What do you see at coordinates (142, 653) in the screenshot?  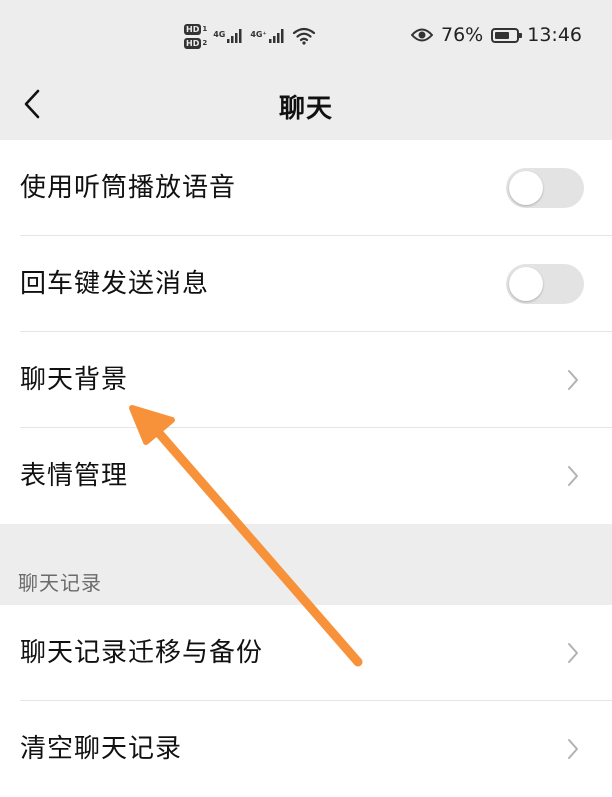 I see `setting-label: 聊天记录迁移与备份` at bounding box center [142, 653].